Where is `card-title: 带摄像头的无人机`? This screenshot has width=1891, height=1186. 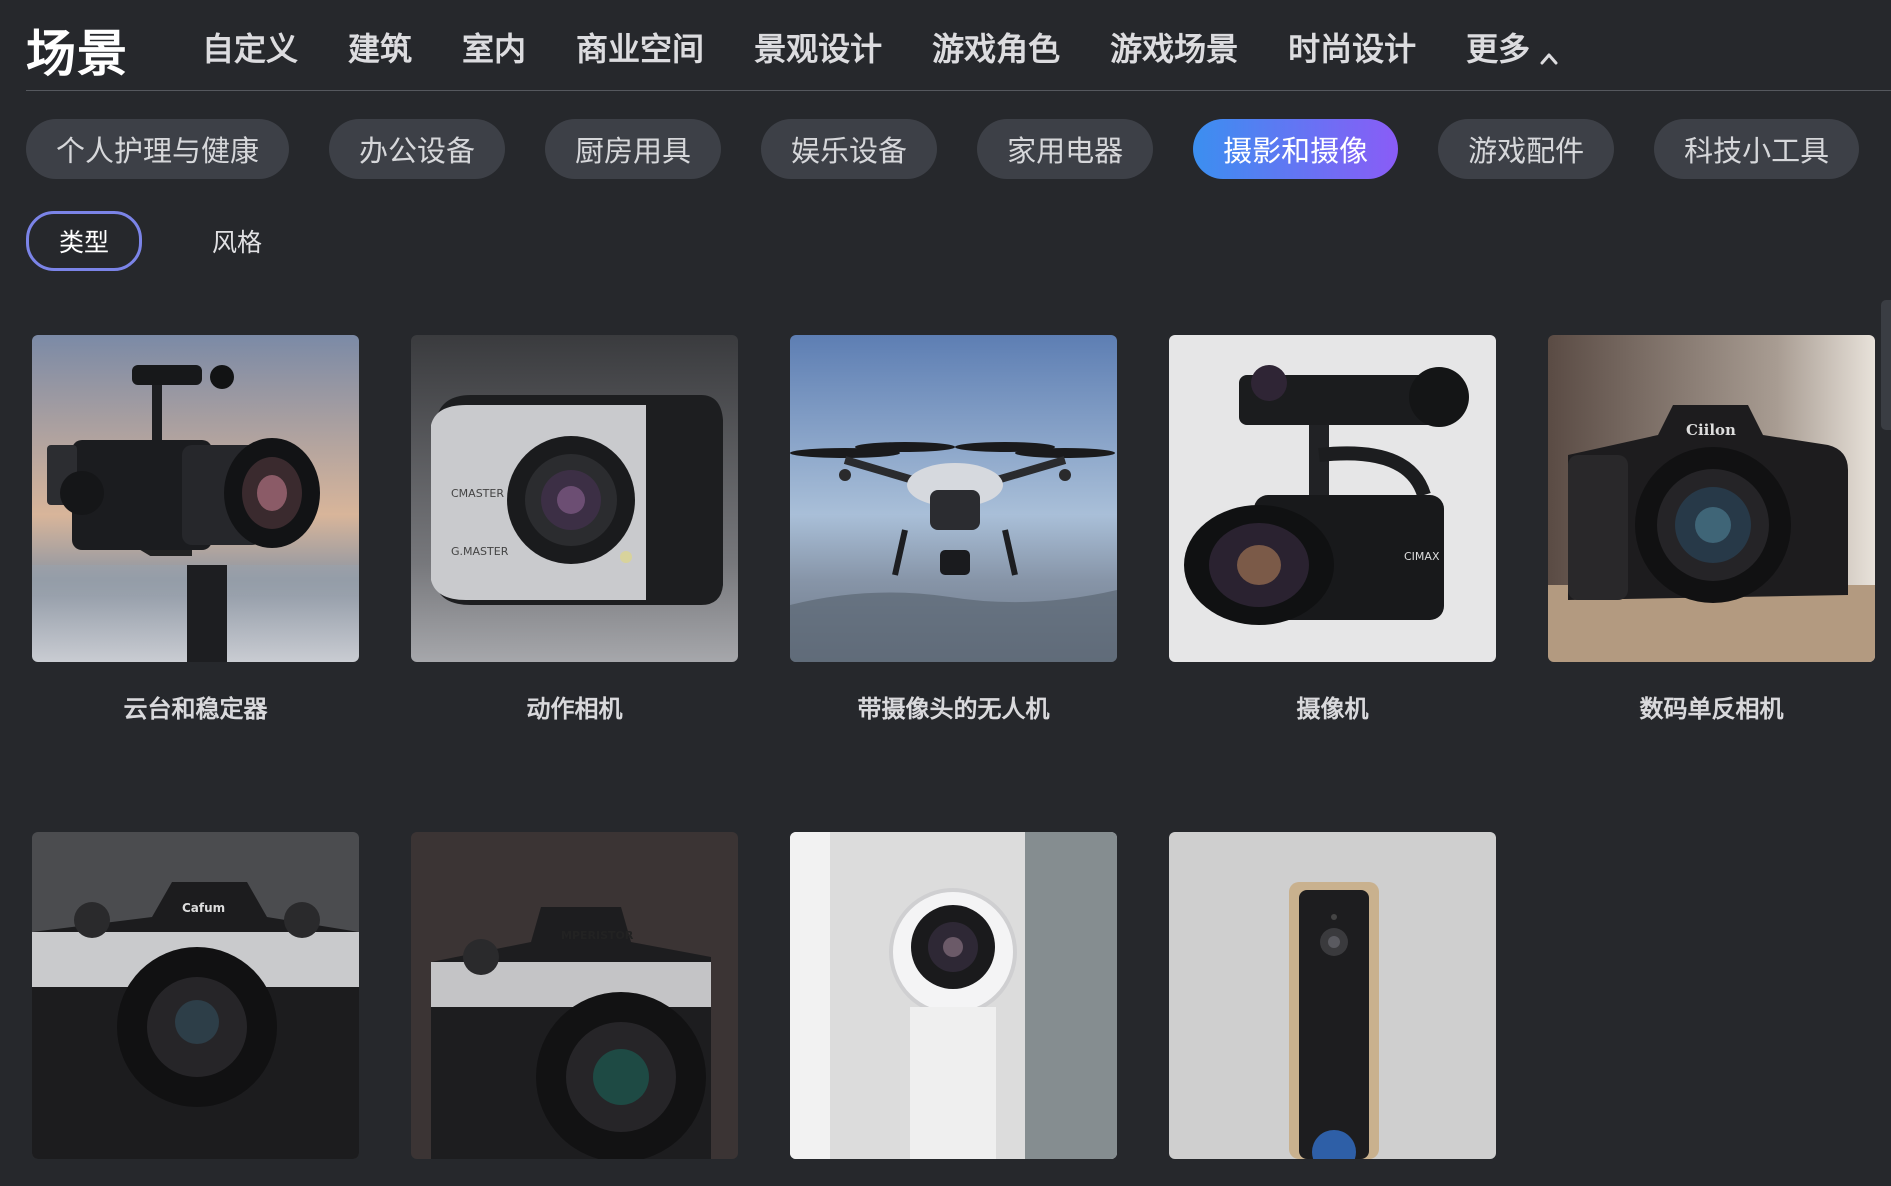 card-title: 带摄像头的无人机 is located at coordinates (953, 709).